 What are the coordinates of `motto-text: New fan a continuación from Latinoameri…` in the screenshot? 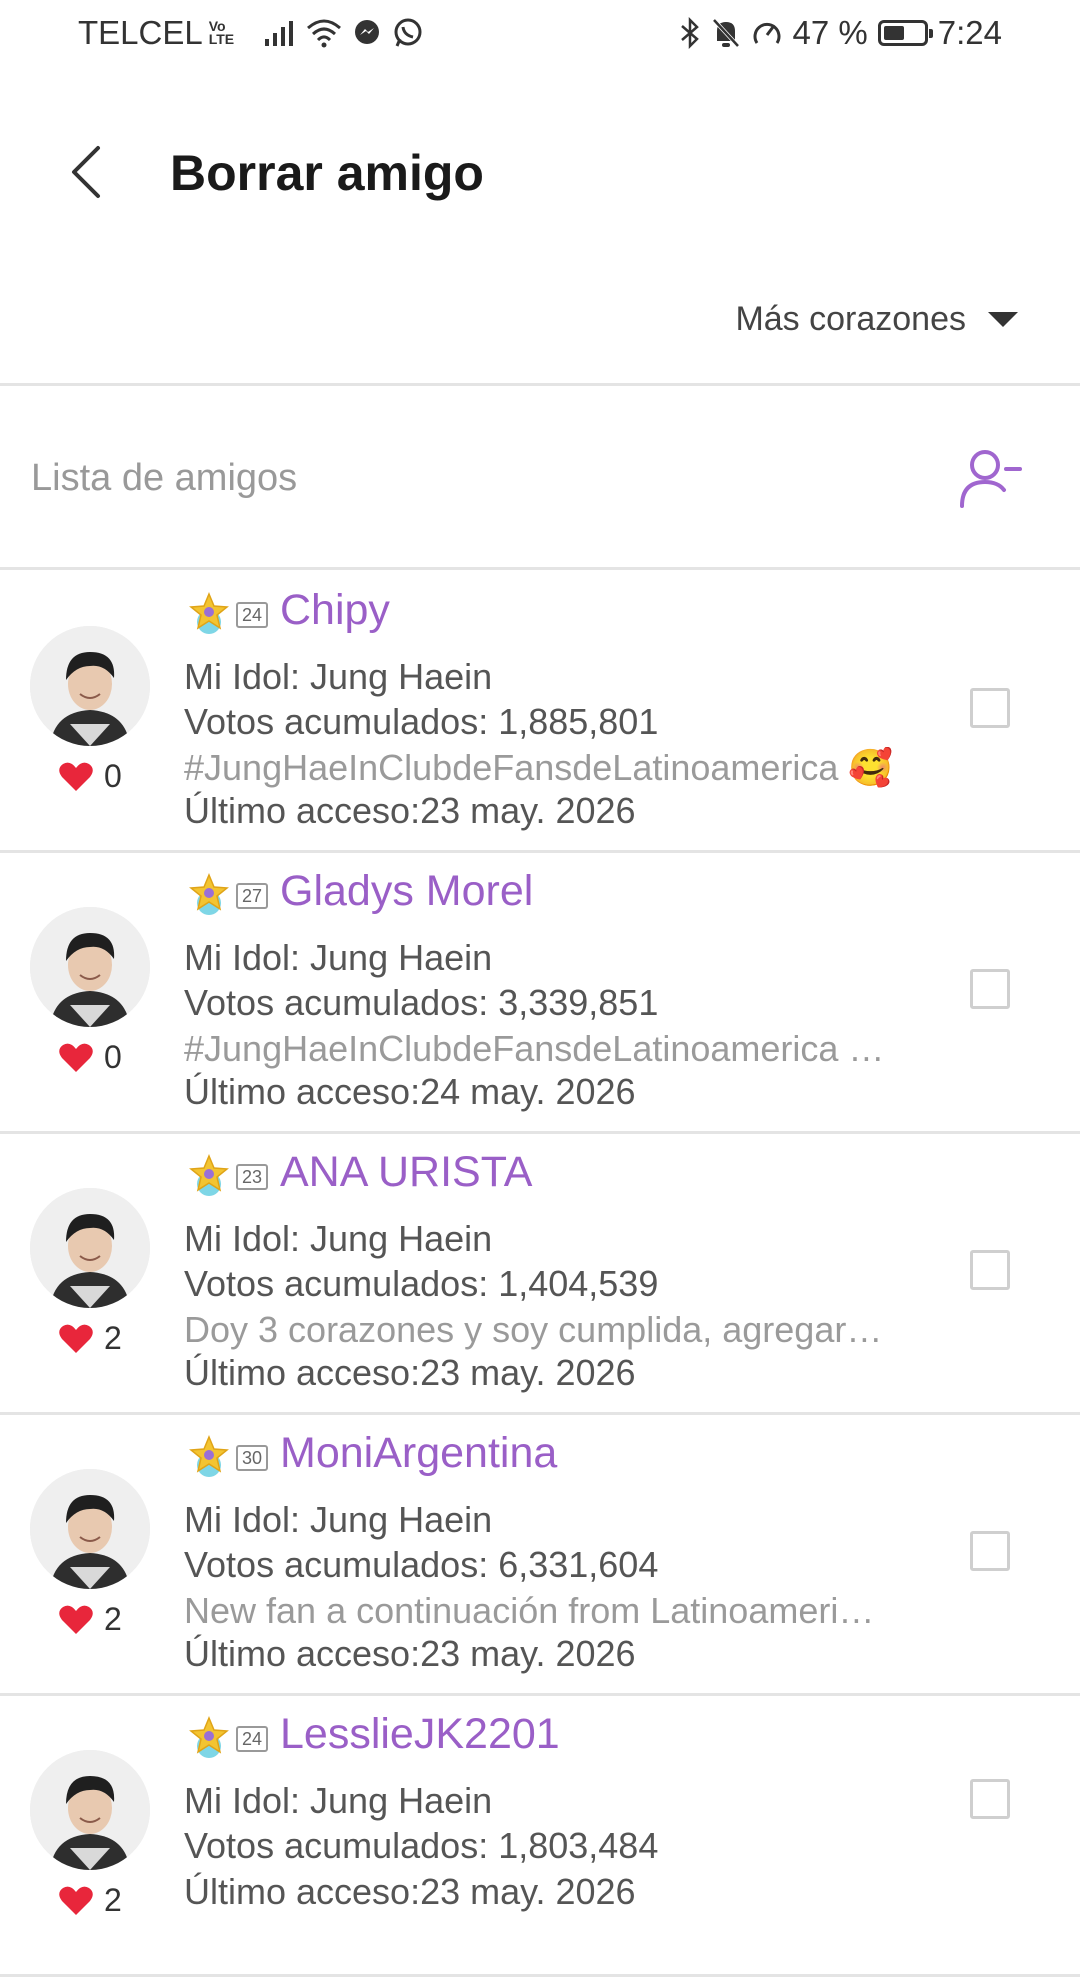 It's located at (529, 1610).